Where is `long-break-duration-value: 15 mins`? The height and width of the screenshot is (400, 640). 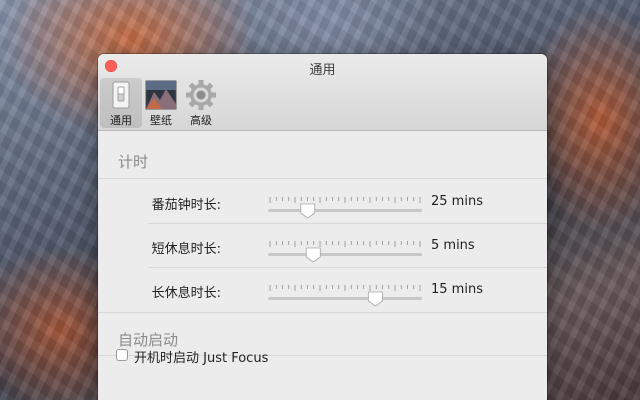
long-break-duration-value: 15 mins is located at coordinates (457, 289).